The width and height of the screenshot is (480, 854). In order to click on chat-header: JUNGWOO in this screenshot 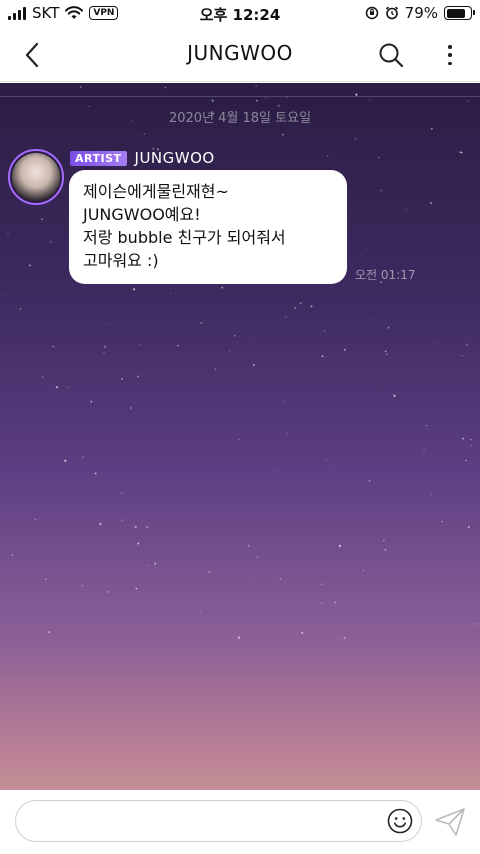, I will do `click(240, 55)`.